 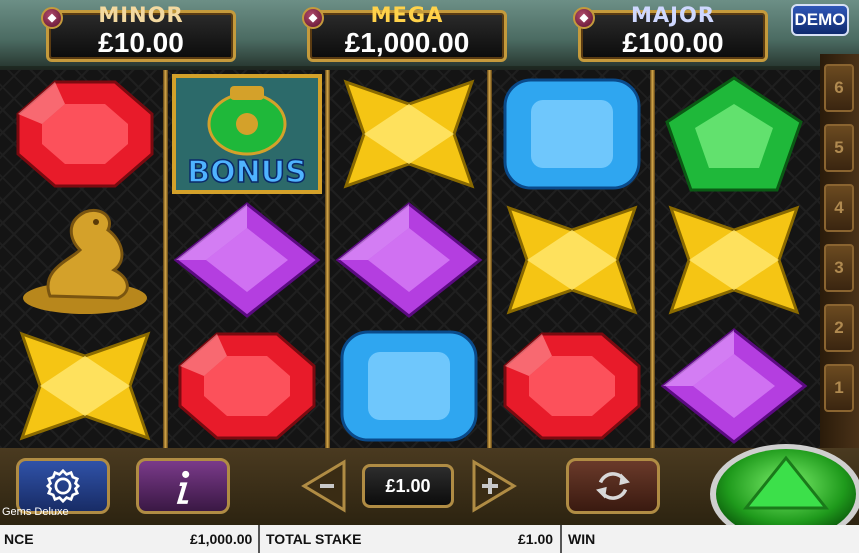 I want to click on jackpot-minor-title: MINOR, so click(x=141, y=15).